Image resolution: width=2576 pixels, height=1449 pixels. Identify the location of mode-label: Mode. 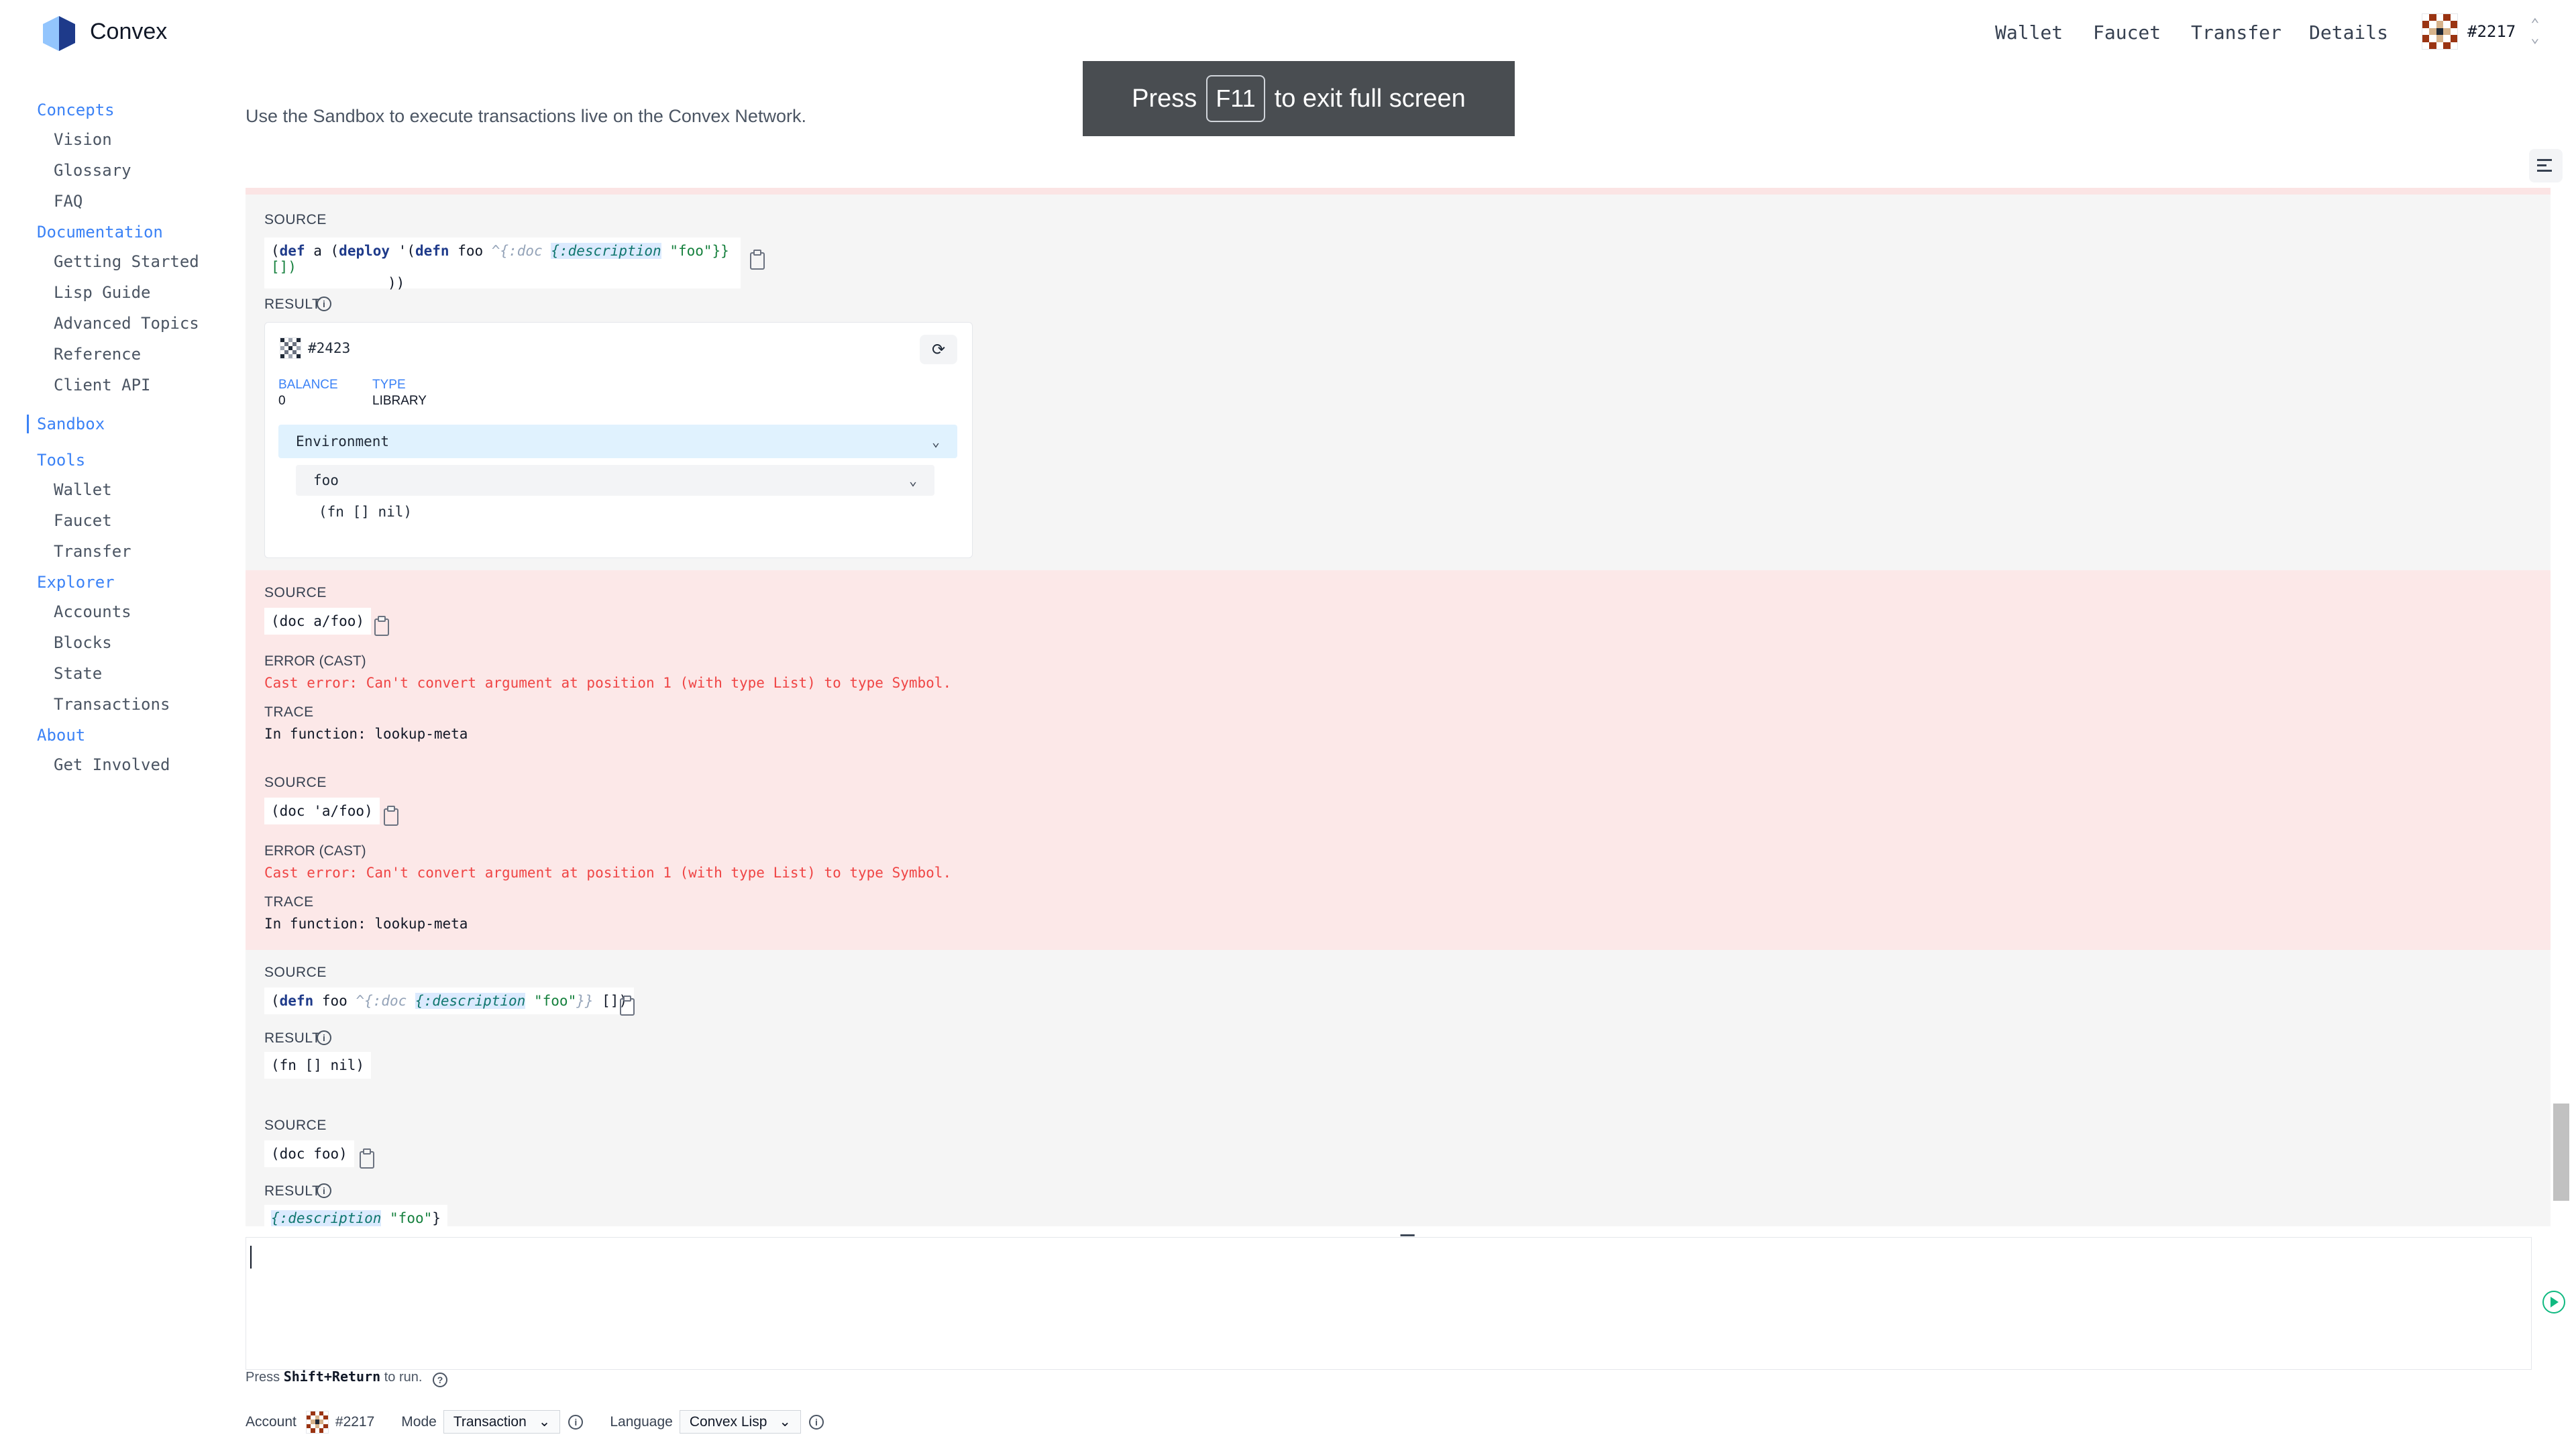
(419, 1421).